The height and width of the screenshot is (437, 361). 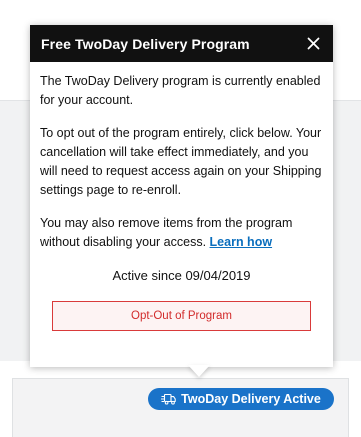 I want to click on page-top-strip, so click(x=180, y=5).